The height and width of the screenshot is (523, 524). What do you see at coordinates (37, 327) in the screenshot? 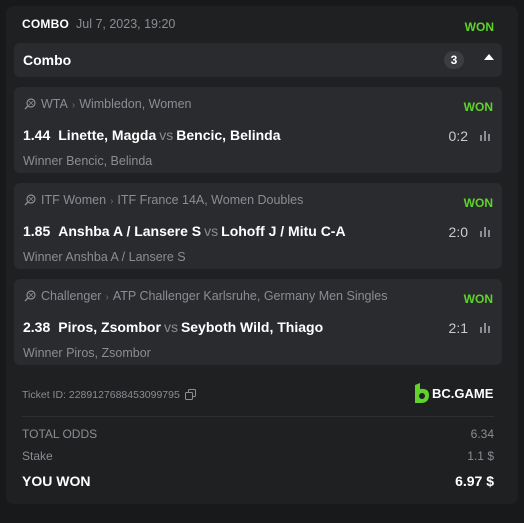
I see `bet-odds: 2.38` at bounding box center [37, 327].